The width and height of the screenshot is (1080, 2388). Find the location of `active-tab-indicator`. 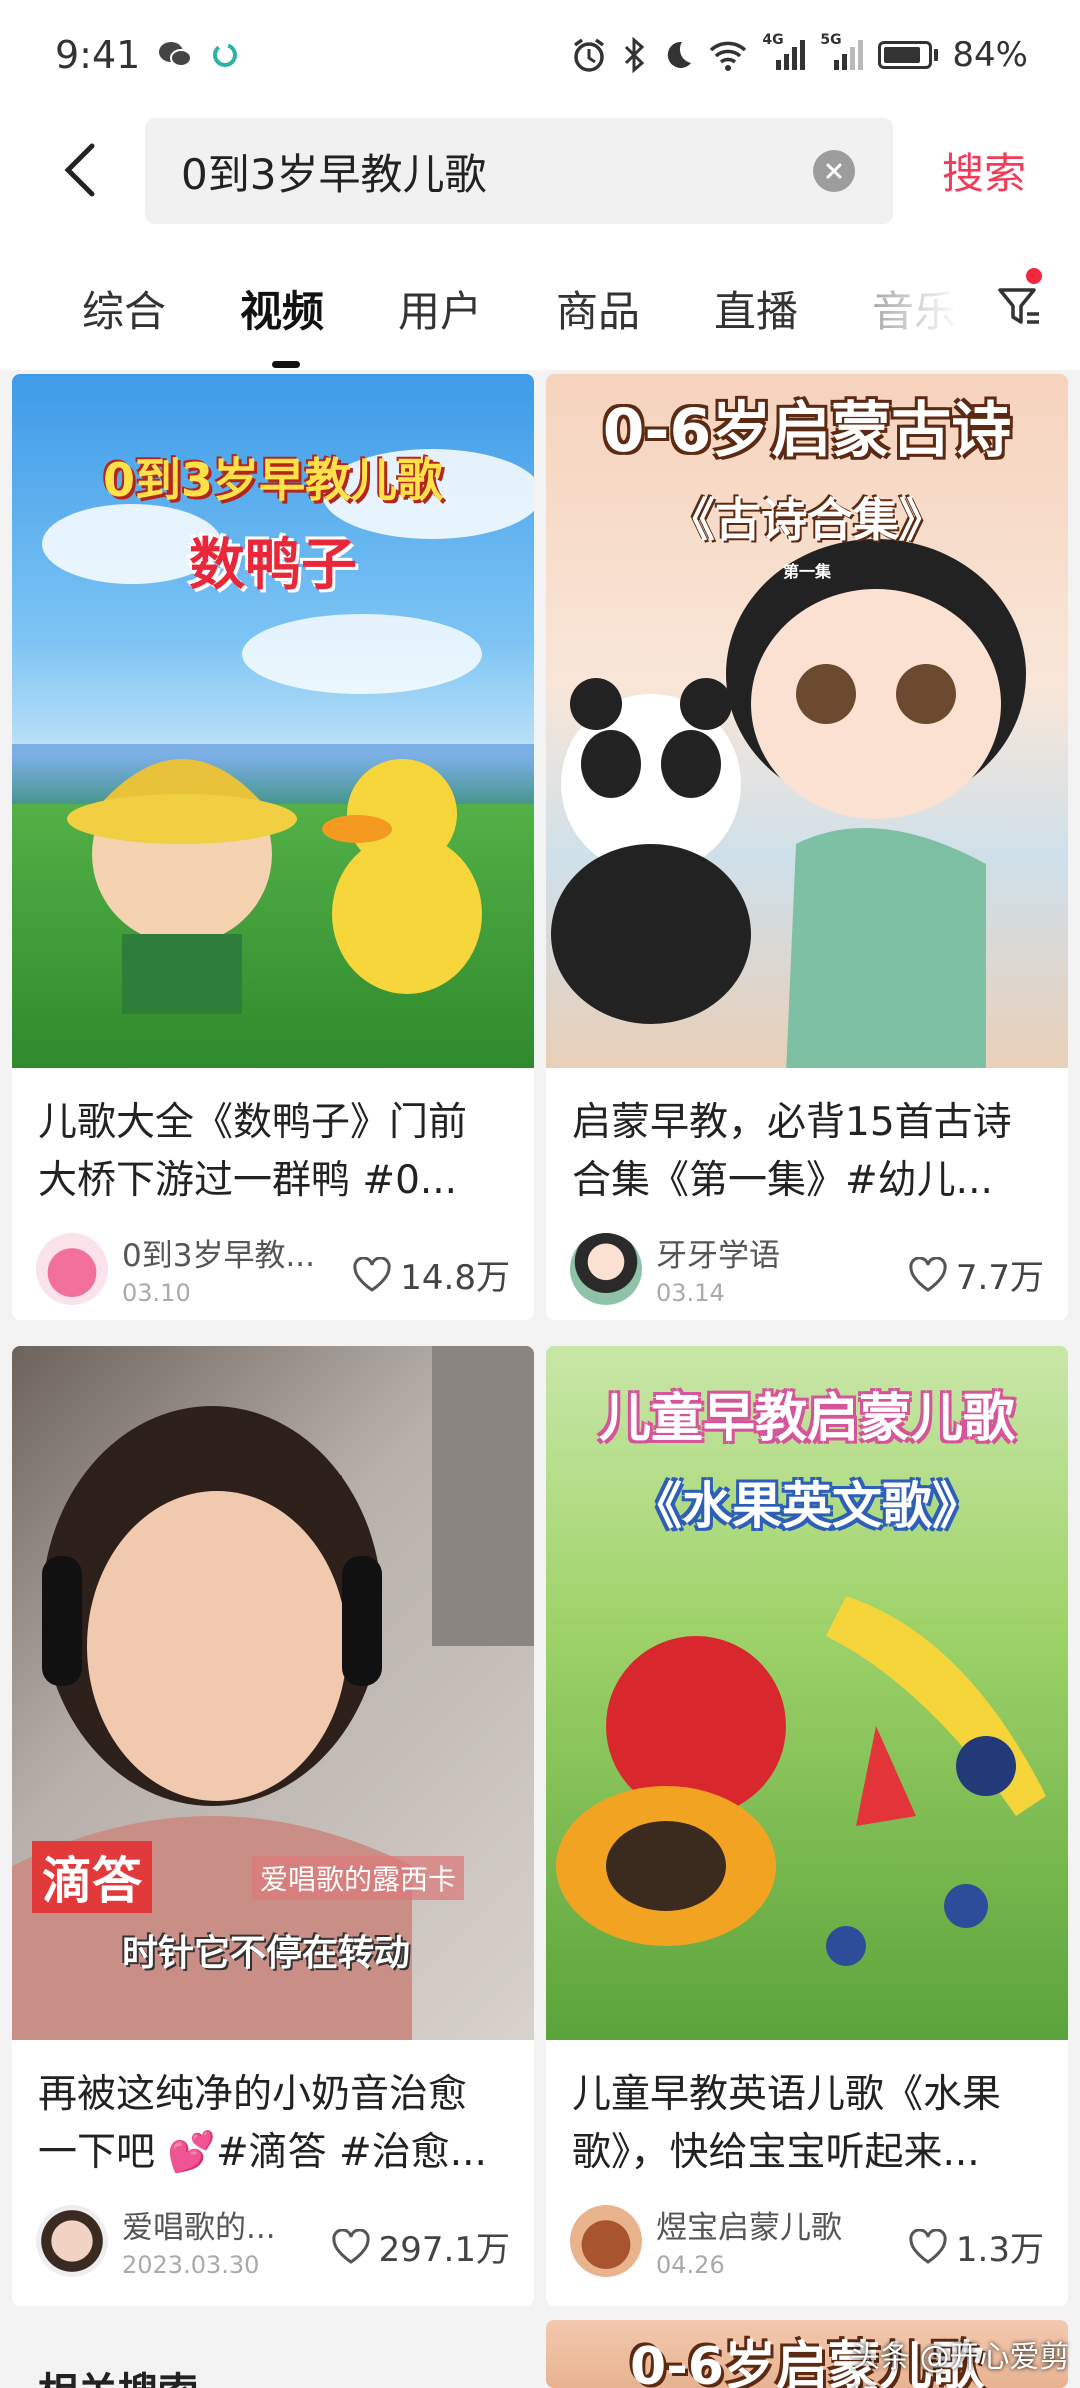

active-tab-indicator is located at coordinates (286, 364).